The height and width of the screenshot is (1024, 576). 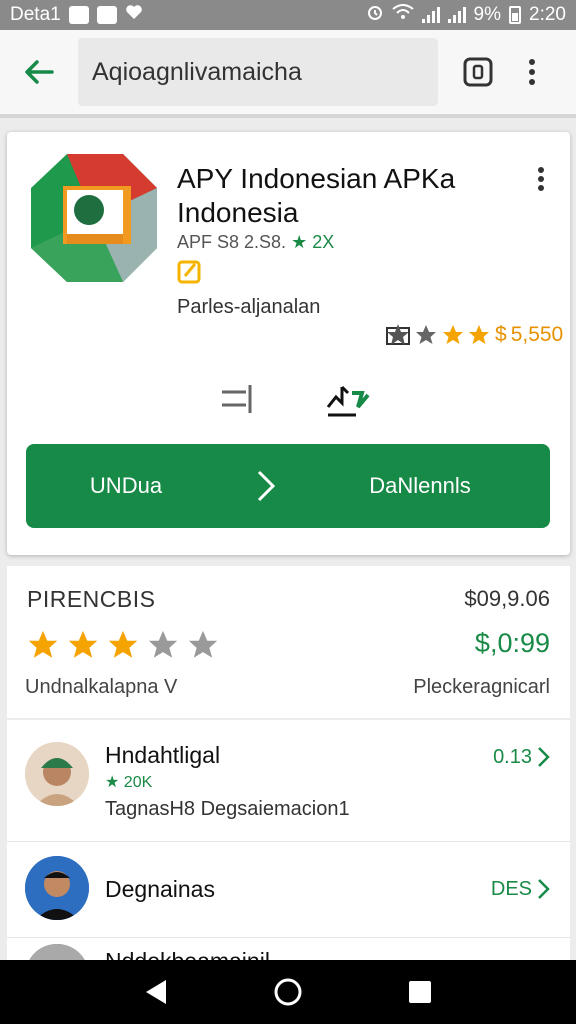 I want to click on search-field: Aqioagnlivamaicha, so click(x=258, y=72).